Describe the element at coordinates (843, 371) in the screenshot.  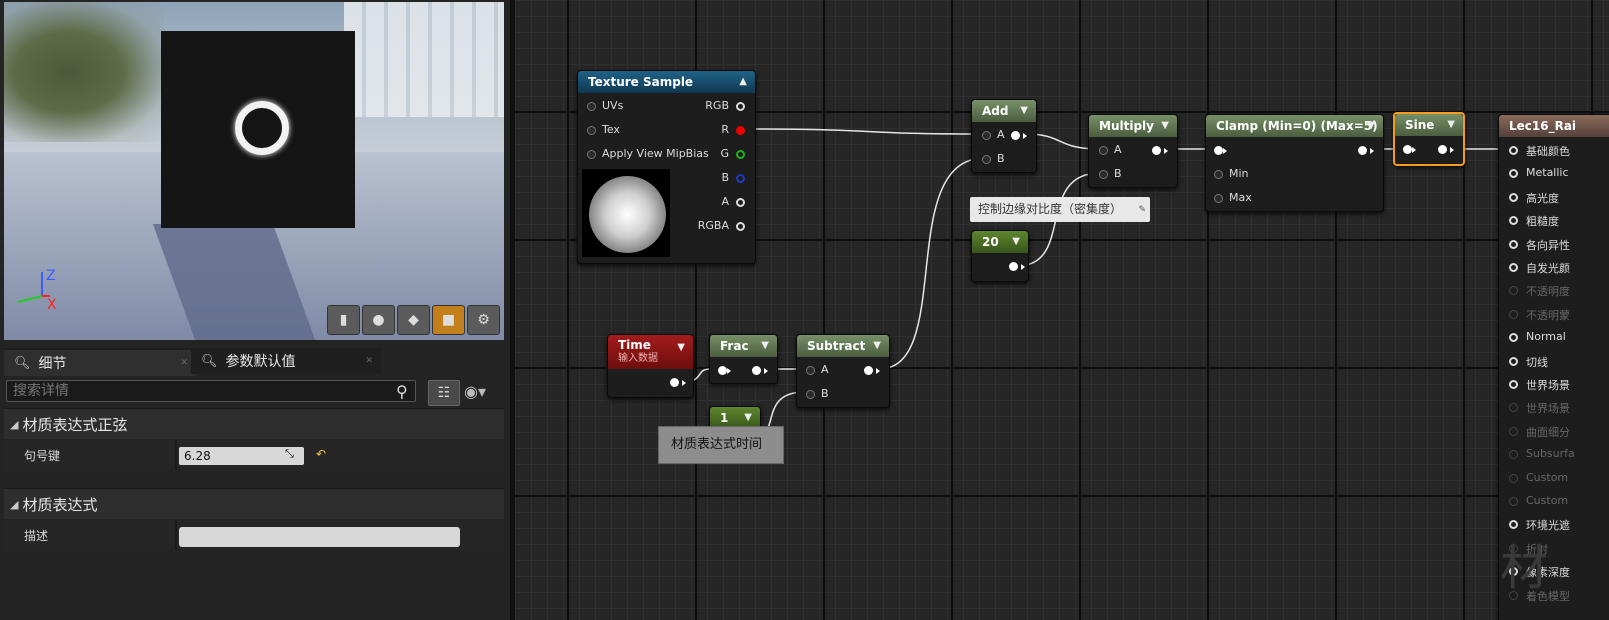
I see `node-subtract: Subtract ▼ A B` at that location.